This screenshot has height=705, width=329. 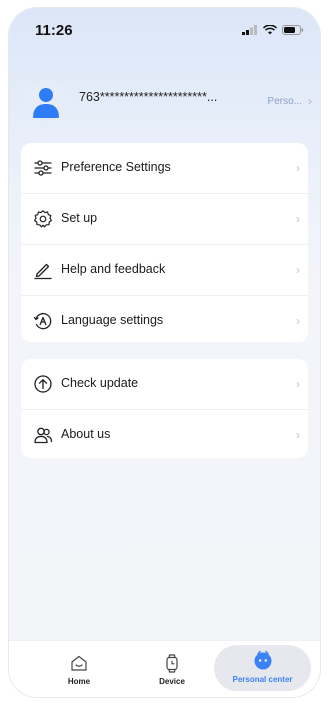 I want to click on status-icons, so click(x=273, y=30).